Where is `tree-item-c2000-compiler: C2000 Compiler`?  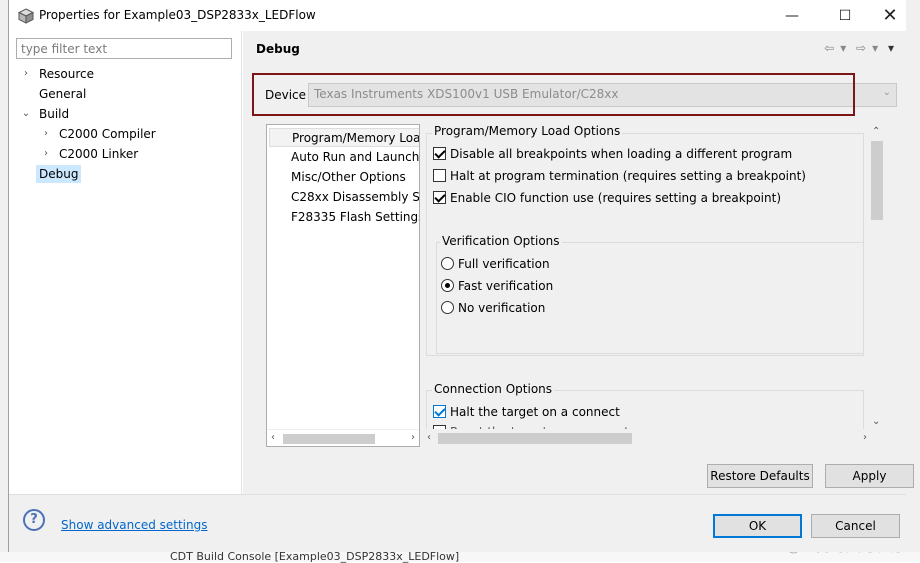 tree-item-c2000-compiler: C2000 Compiler is located at coordinates (107, 134).